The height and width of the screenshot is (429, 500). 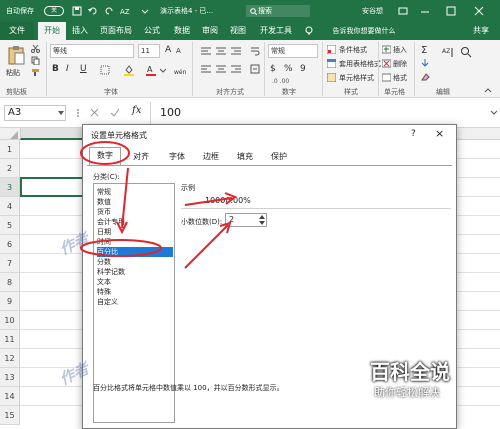 I want to click on brand-subtitle: 助你轻松解决, so click(x=407, y=392).